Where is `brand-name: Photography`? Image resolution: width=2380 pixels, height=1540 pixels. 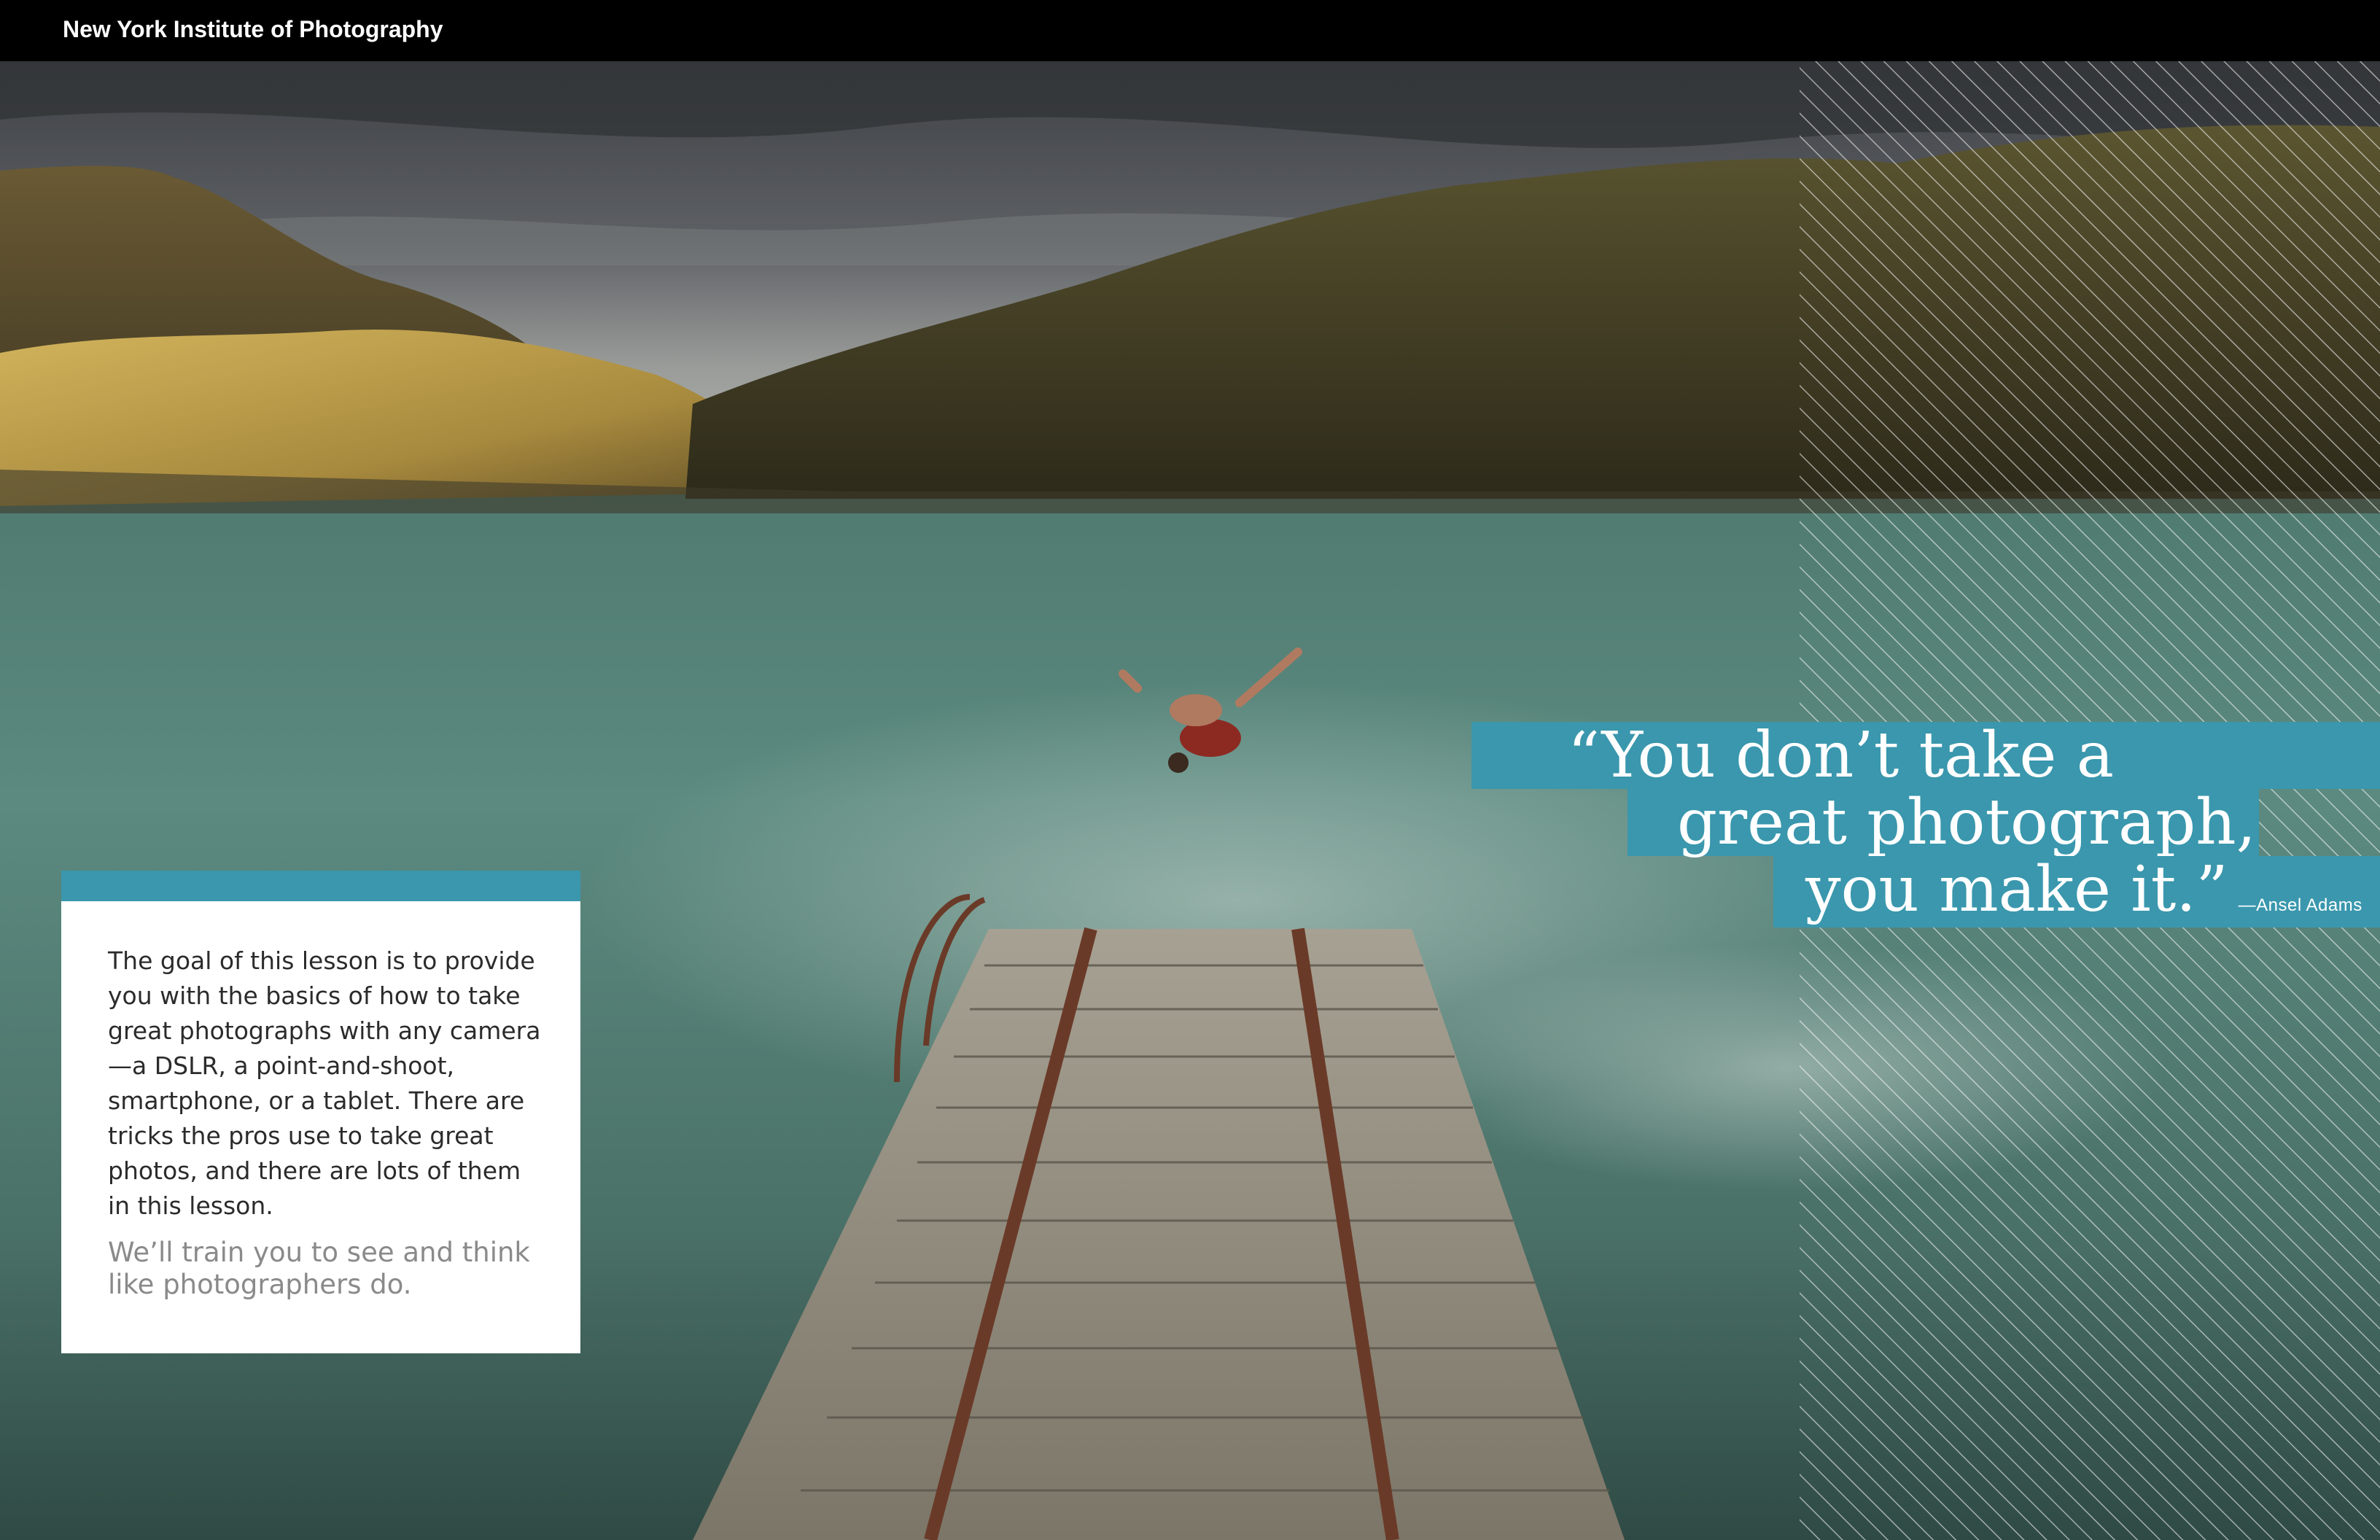 brand-name: Photography is located at coordinates (371, 29).